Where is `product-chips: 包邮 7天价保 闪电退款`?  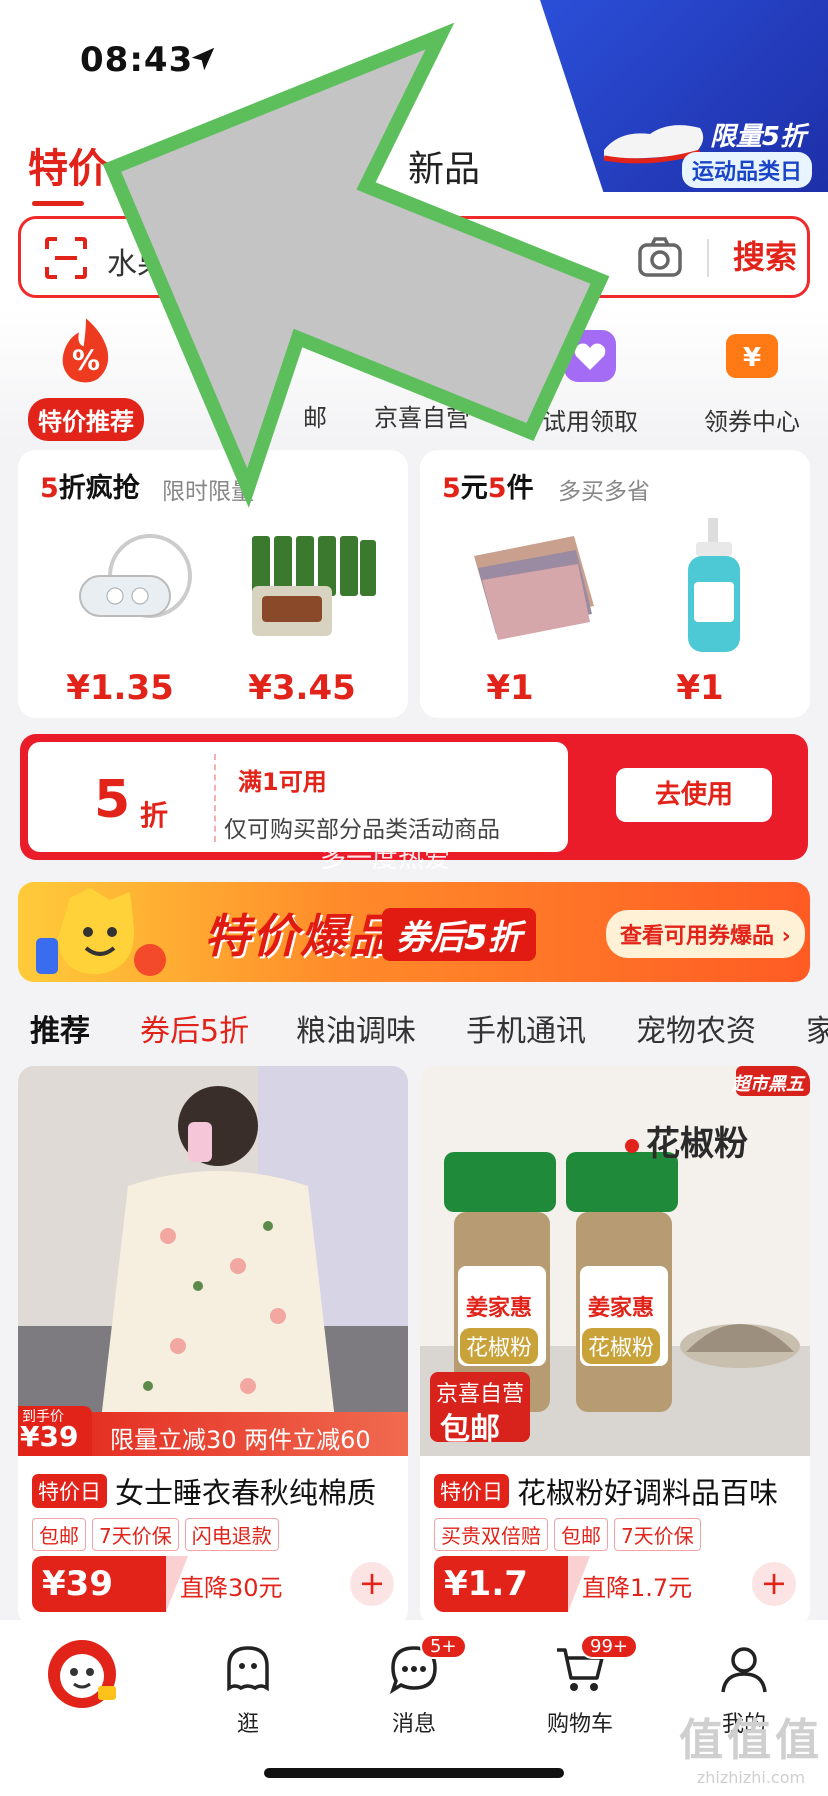 product-chips: 包邮 7天价保 闪电退款 is located at coordinates (158, 1534).